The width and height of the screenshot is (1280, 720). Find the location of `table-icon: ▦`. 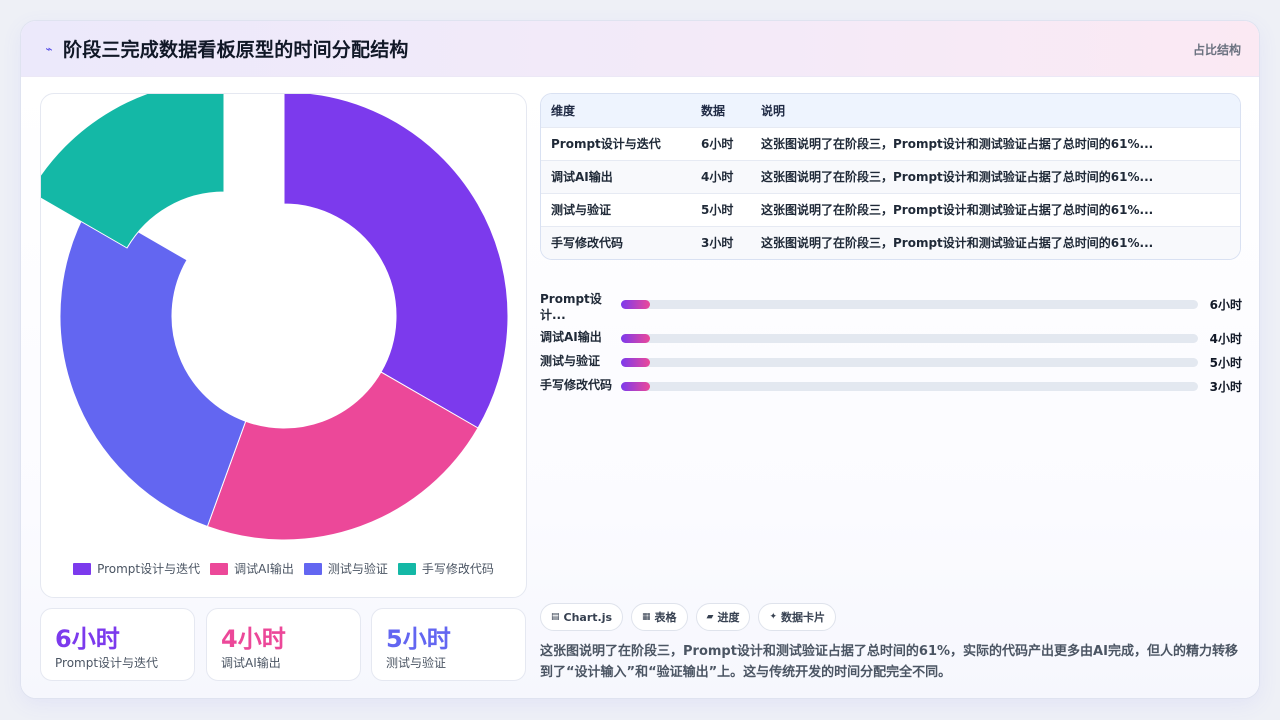

table-icon: ▦ is located at coordinates (646, 617).